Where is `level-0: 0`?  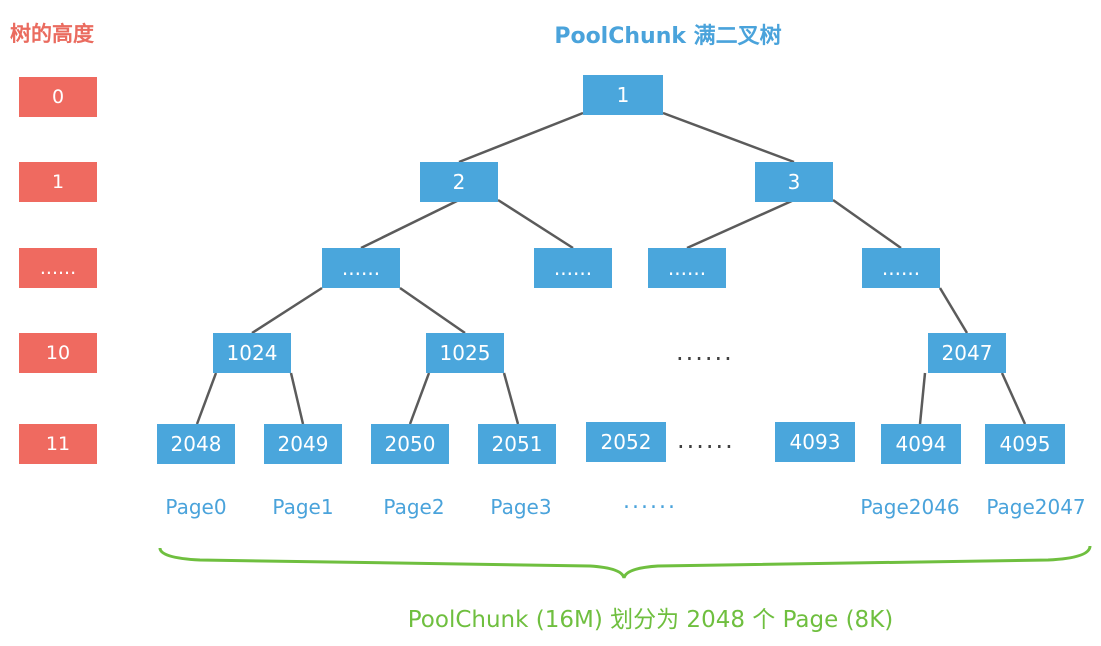 level-0: 0 is located at coordinates (58, 97).